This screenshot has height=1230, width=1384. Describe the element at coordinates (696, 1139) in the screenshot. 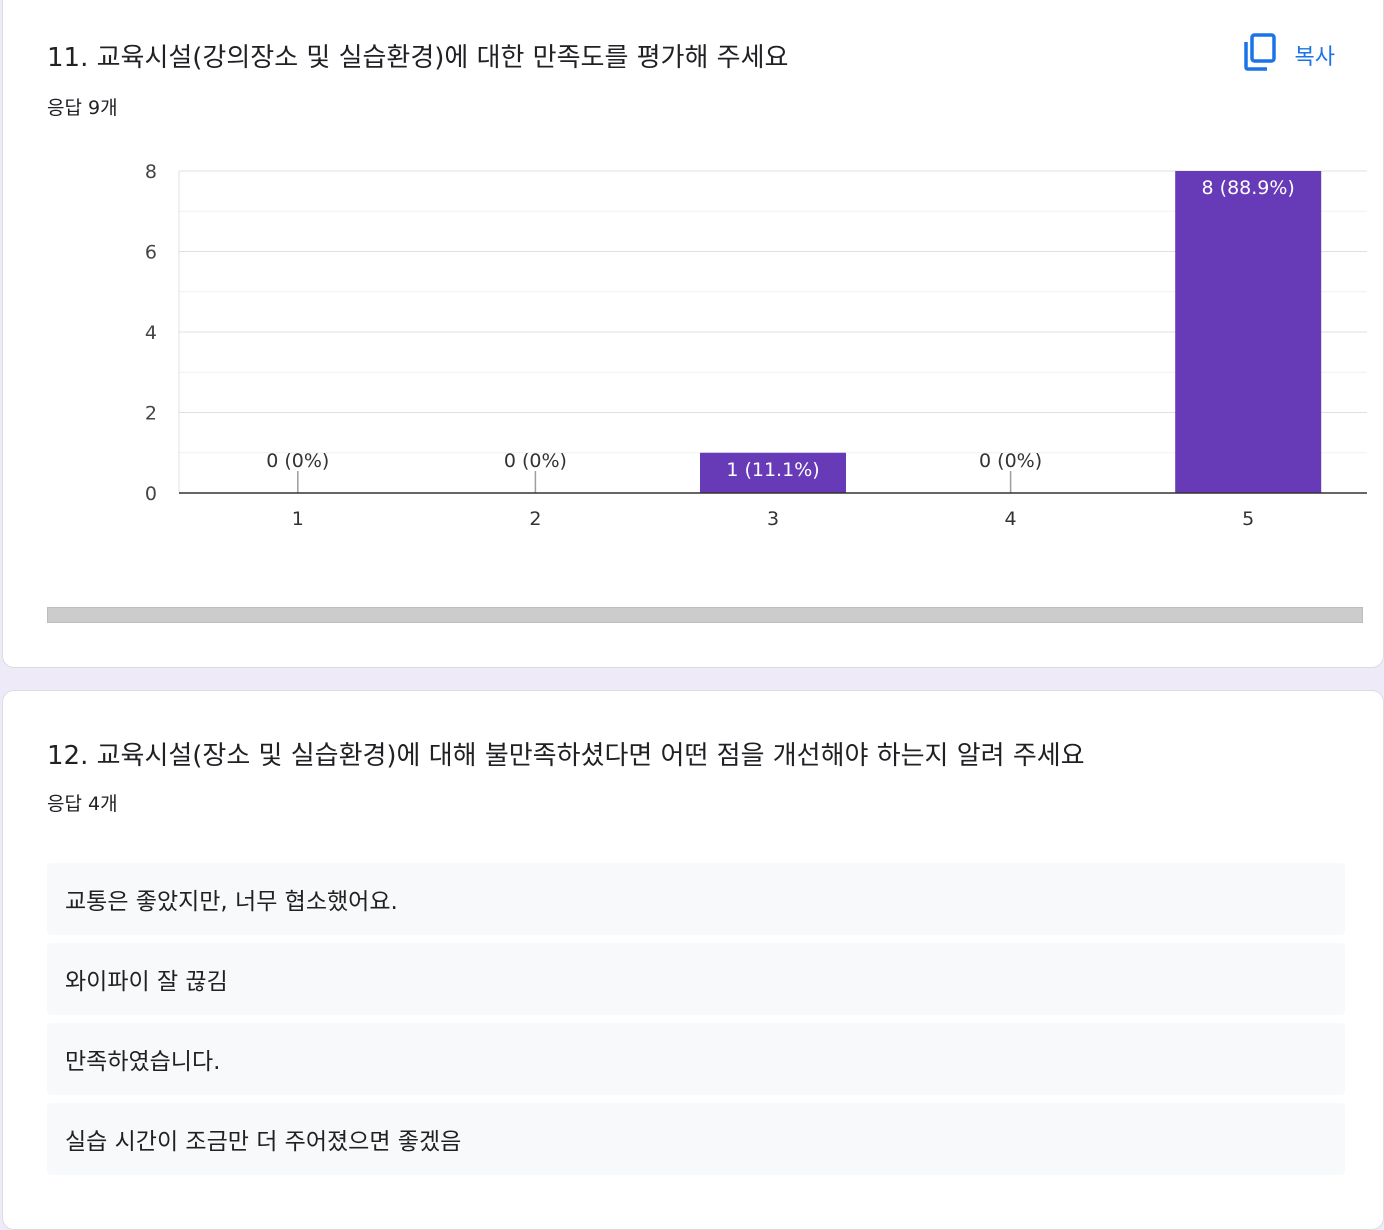

I see `response-item: 실습 시간이 조금만 더 주어졌으면 좋겠음` at that location.